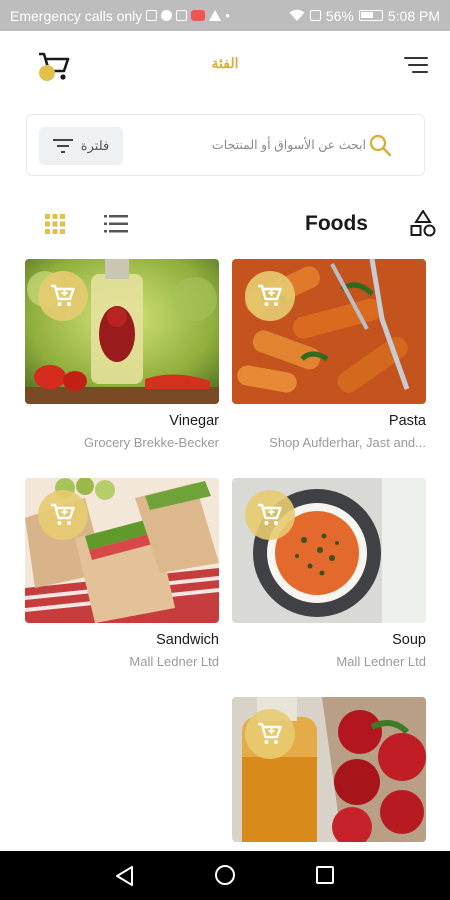 Image resolution: width=450 pixels, height=900 pixels. I want to click on search-box: فلترة ابحث عن الأسواق أو المنتجات, so click(225, 145).